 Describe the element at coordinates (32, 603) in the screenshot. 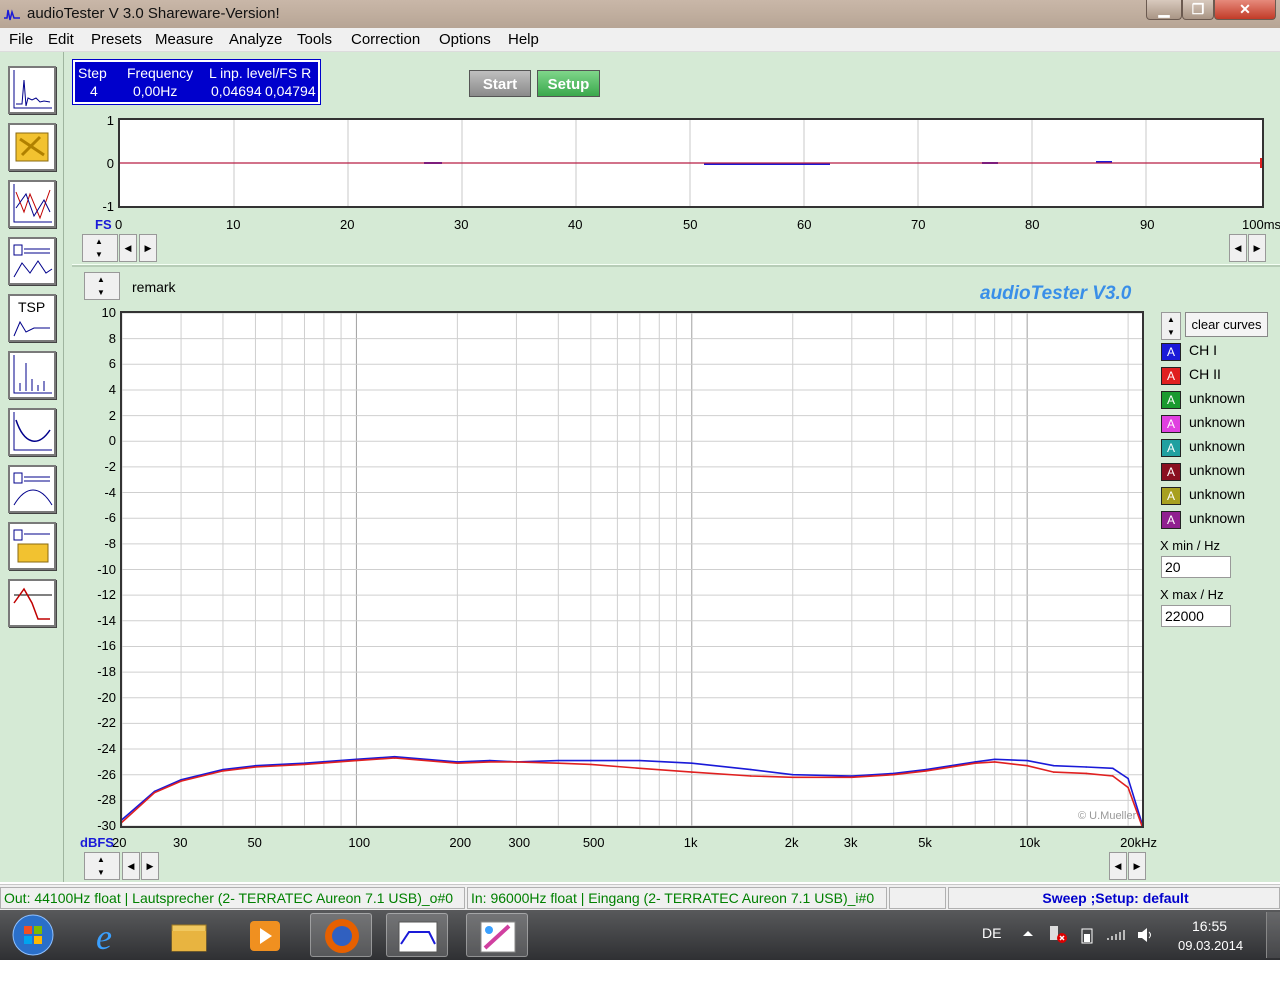

I see `step-response-tool-button` at that location.